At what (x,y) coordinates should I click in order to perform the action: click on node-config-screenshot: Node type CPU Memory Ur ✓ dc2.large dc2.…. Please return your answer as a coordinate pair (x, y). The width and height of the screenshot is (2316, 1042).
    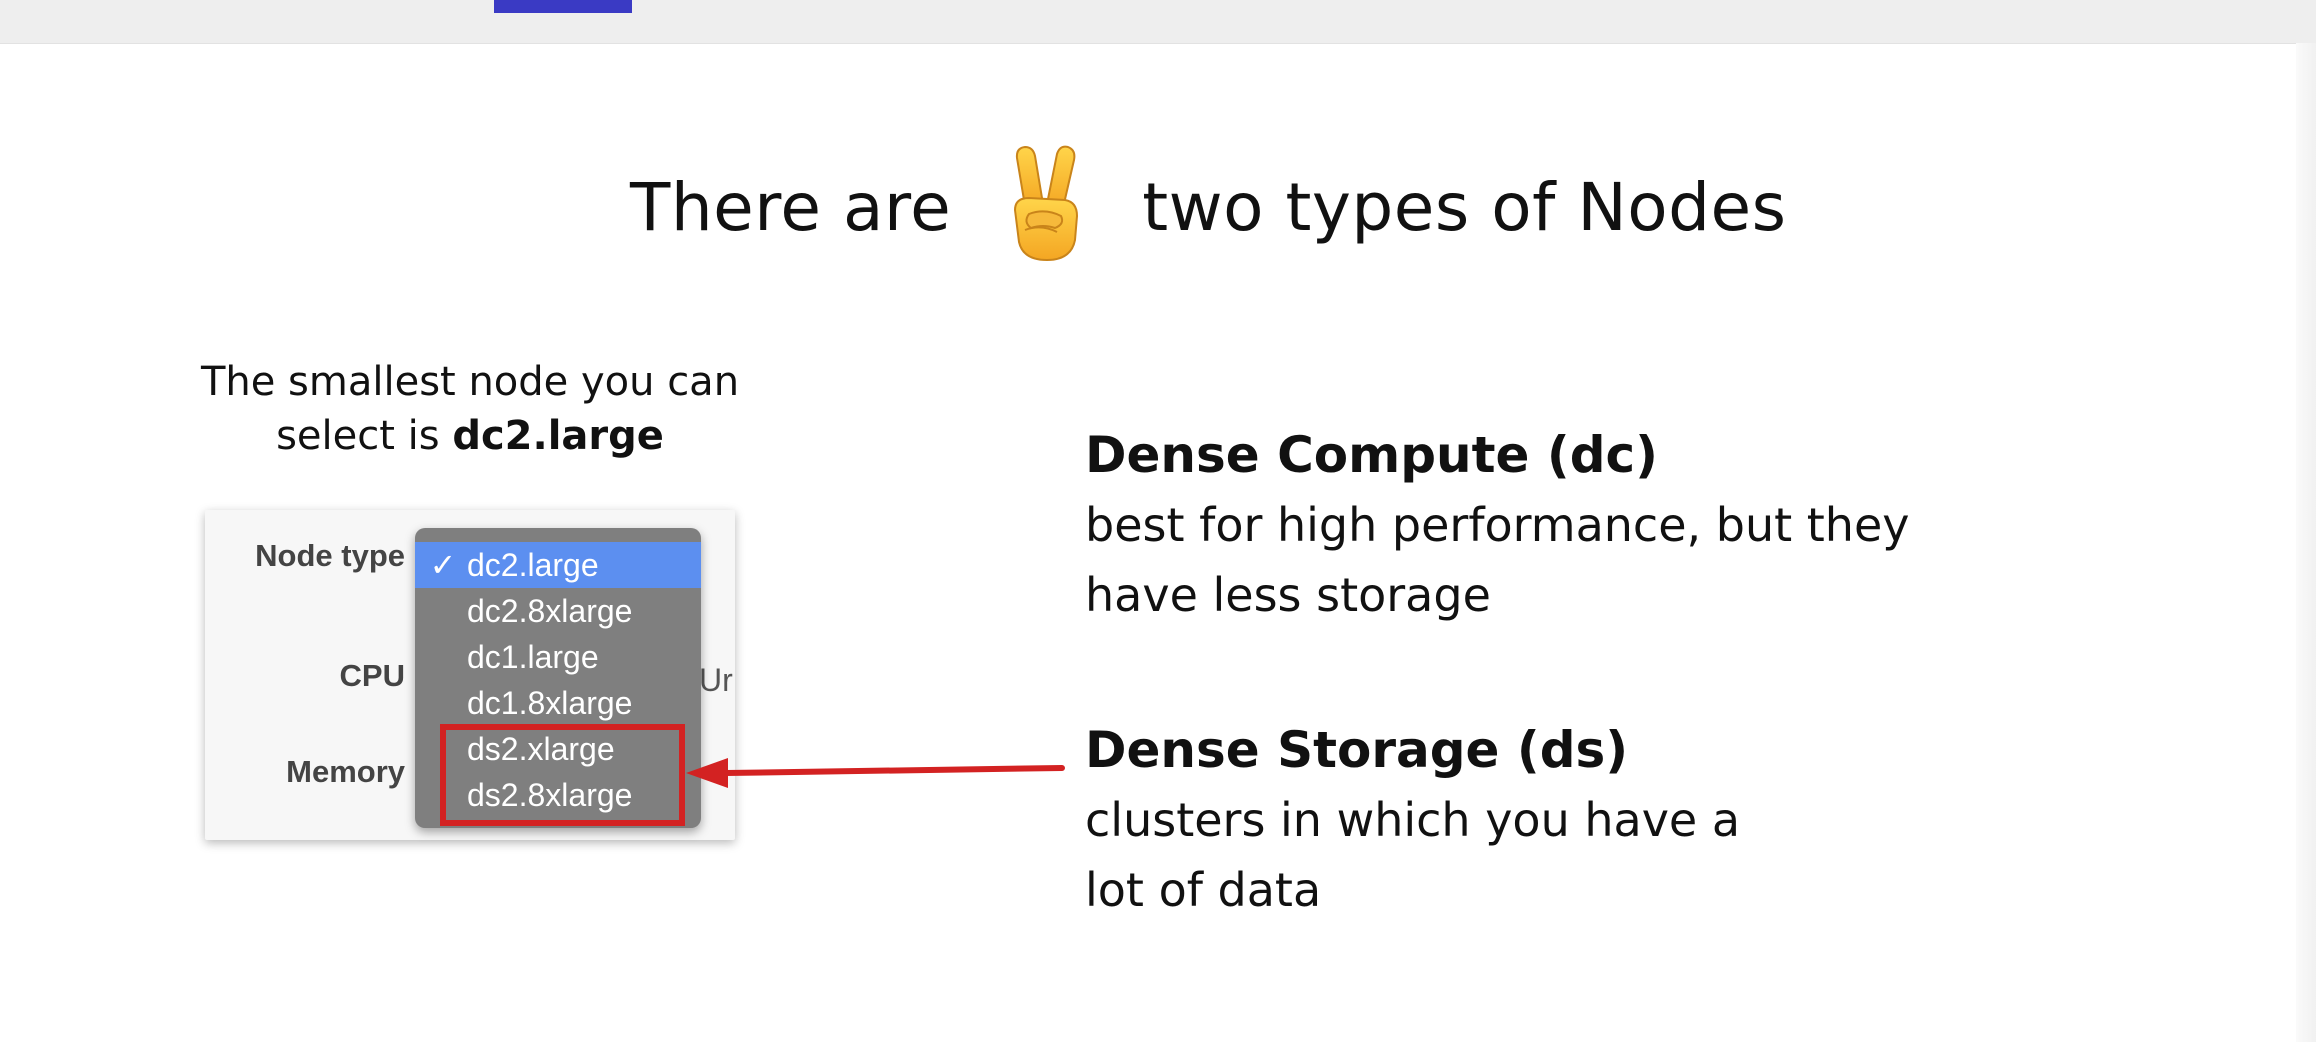
    Looking at the image, I should click on (470, 675).